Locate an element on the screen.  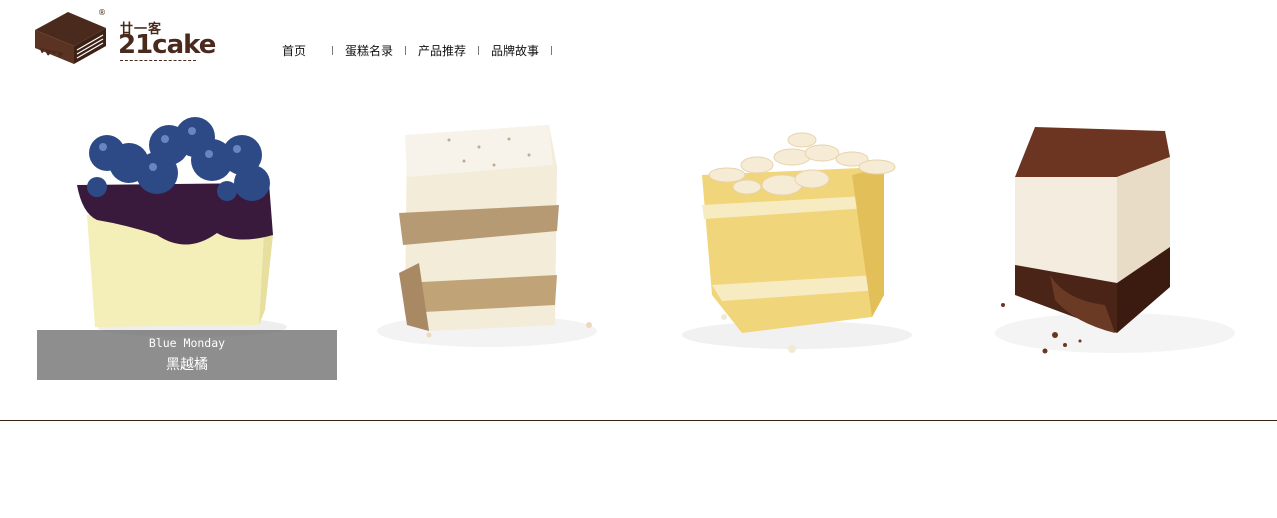
content-divider is located at coordinates (638, 420).